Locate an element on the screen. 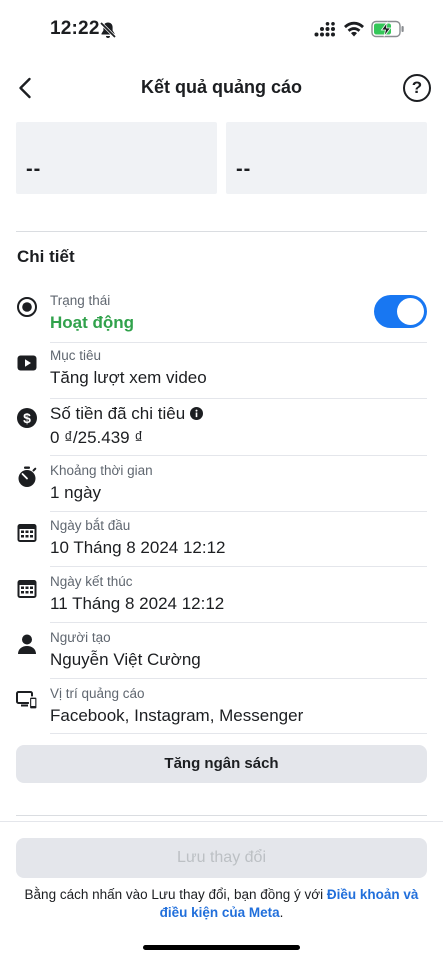 Image resolution: width=443 pixels, height=960 pixels. cellular-signal-icon is located at coordinates (324, 29).